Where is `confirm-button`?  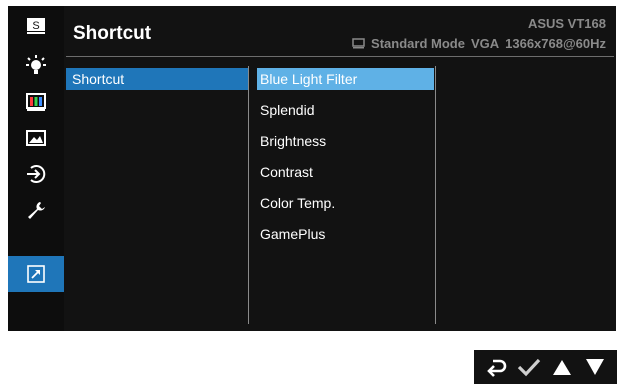 confirm-button is located at coordinates (529, 367).